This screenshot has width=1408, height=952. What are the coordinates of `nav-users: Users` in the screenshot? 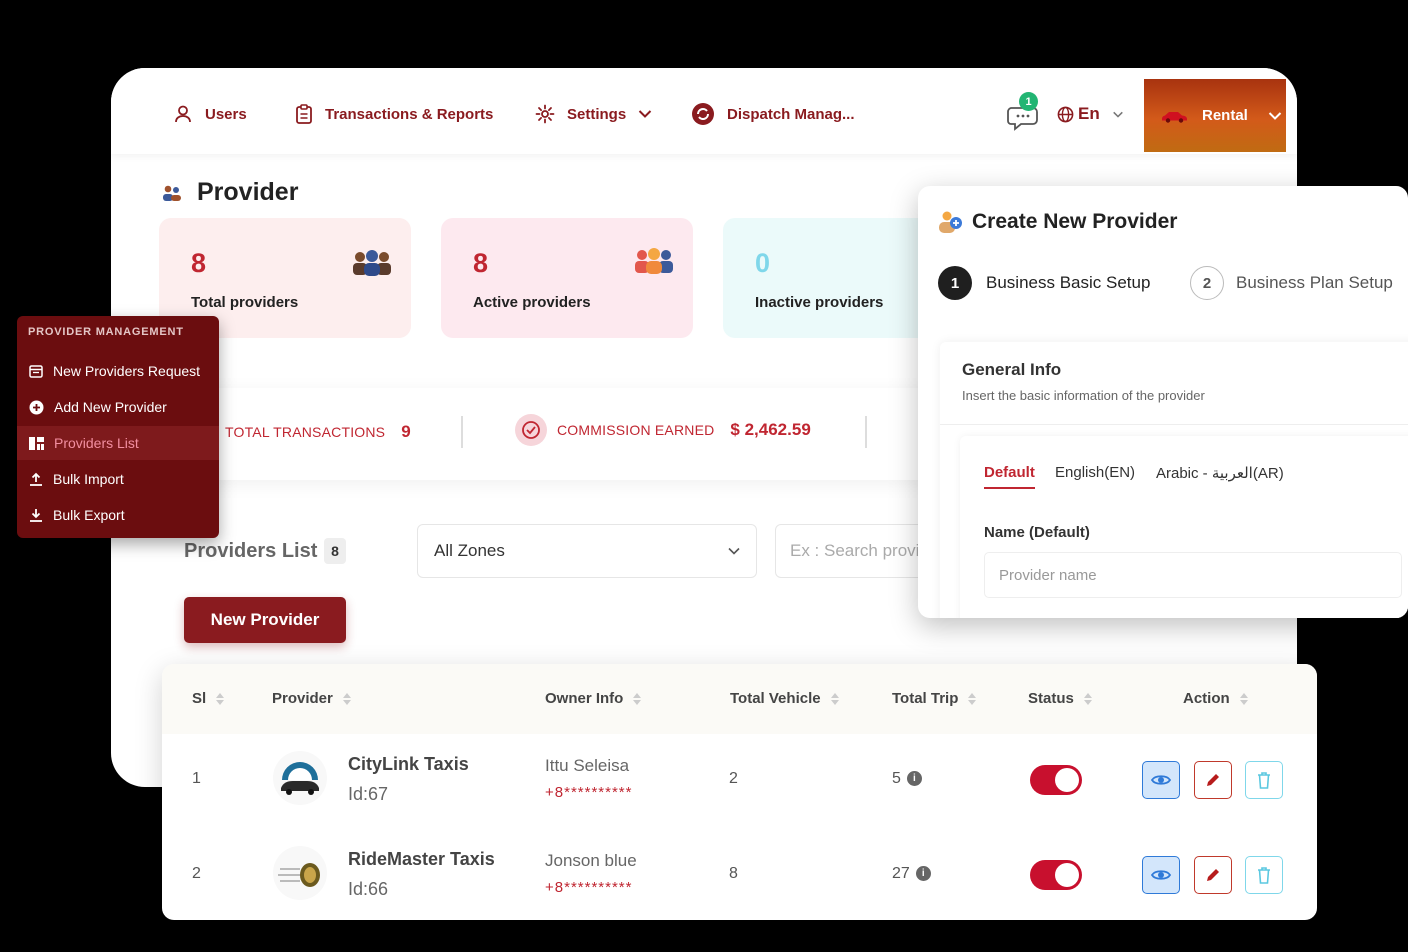 It's located at (210, 114).